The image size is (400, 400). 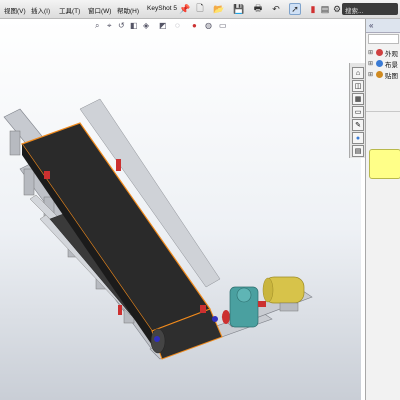 What do you see at coordinates (337, 9) in the screenshot?
I see `options-icon: ⚙` at bounding box center [337, 9].